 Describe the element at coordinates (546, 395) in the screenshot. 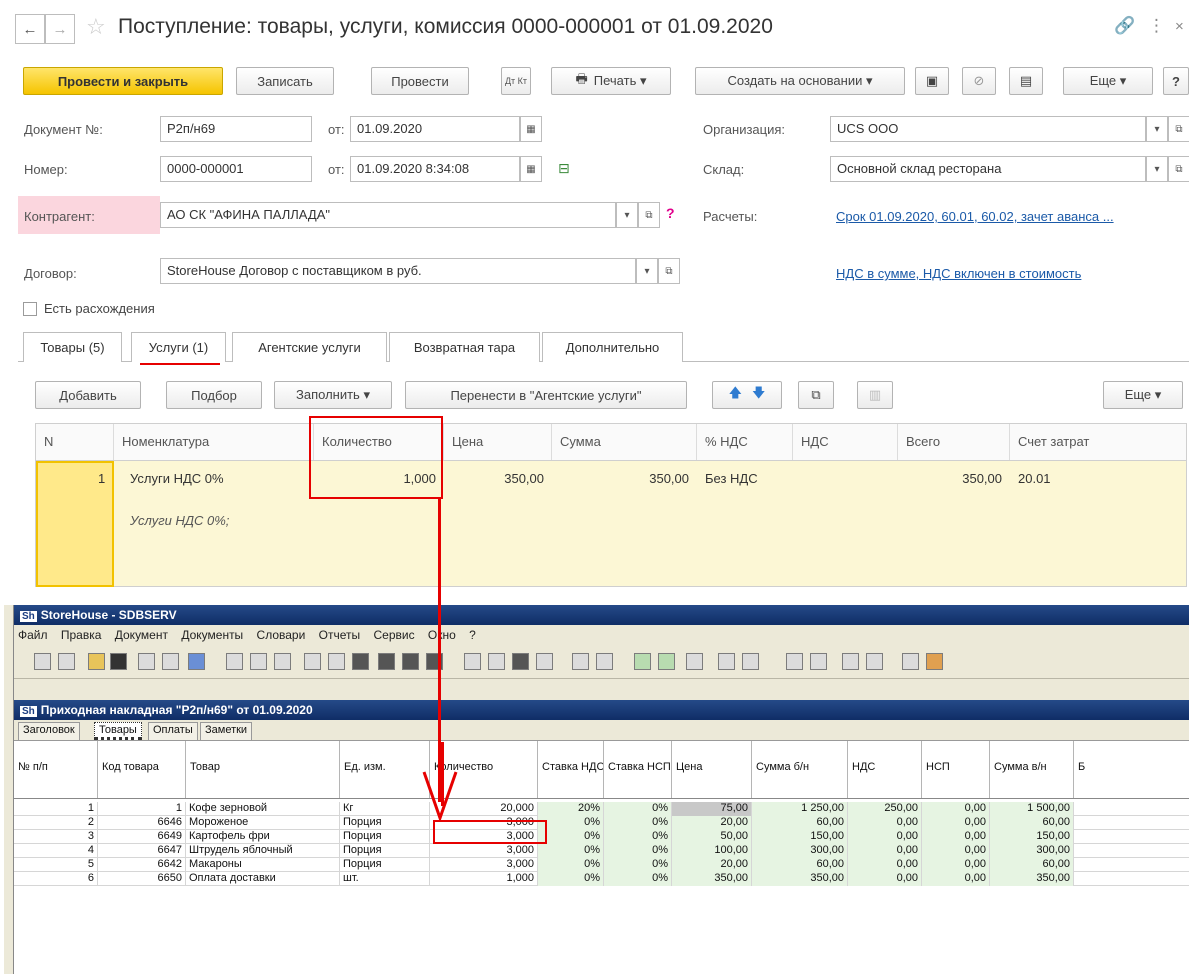

I see `move-to-agent-services-button: Перенести в "Агентские услуги"` at that location.